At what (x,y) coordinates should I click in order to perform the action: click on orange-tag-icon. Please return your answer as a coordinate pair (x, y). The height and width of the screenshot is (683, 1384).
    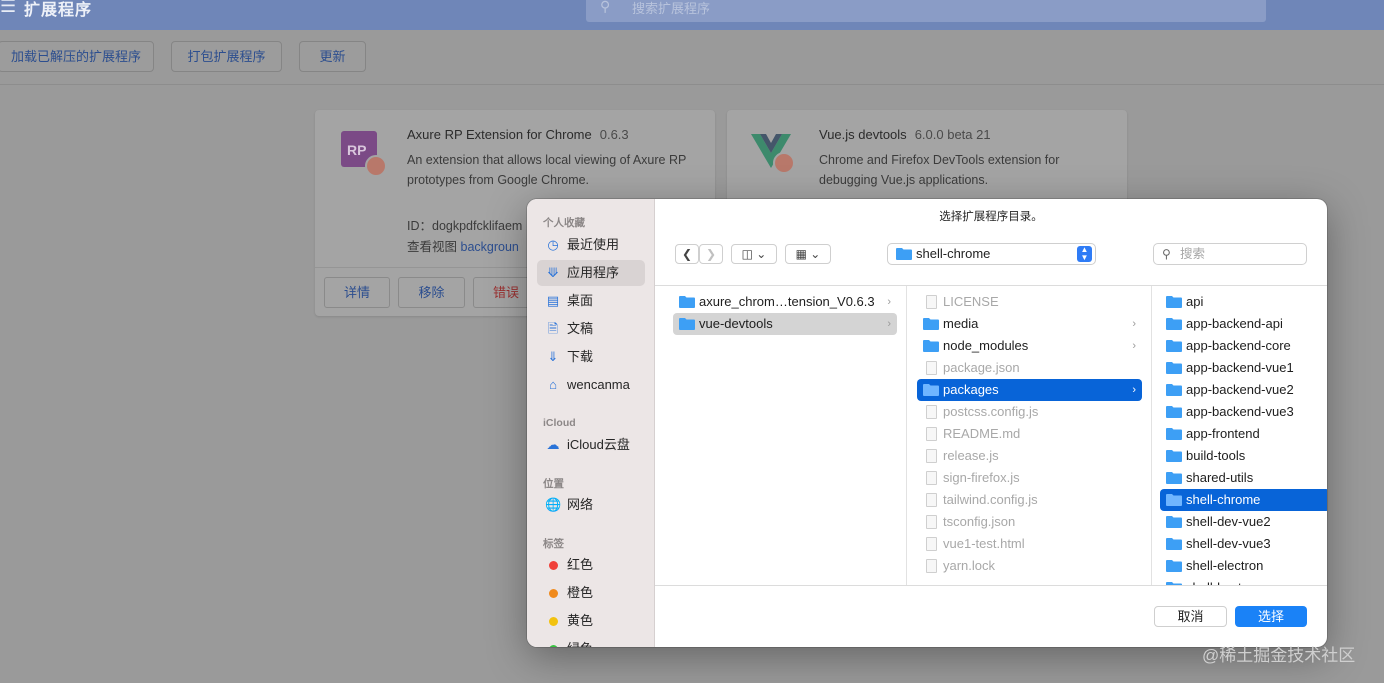
    Looking at the image, I should click on (553, 593).